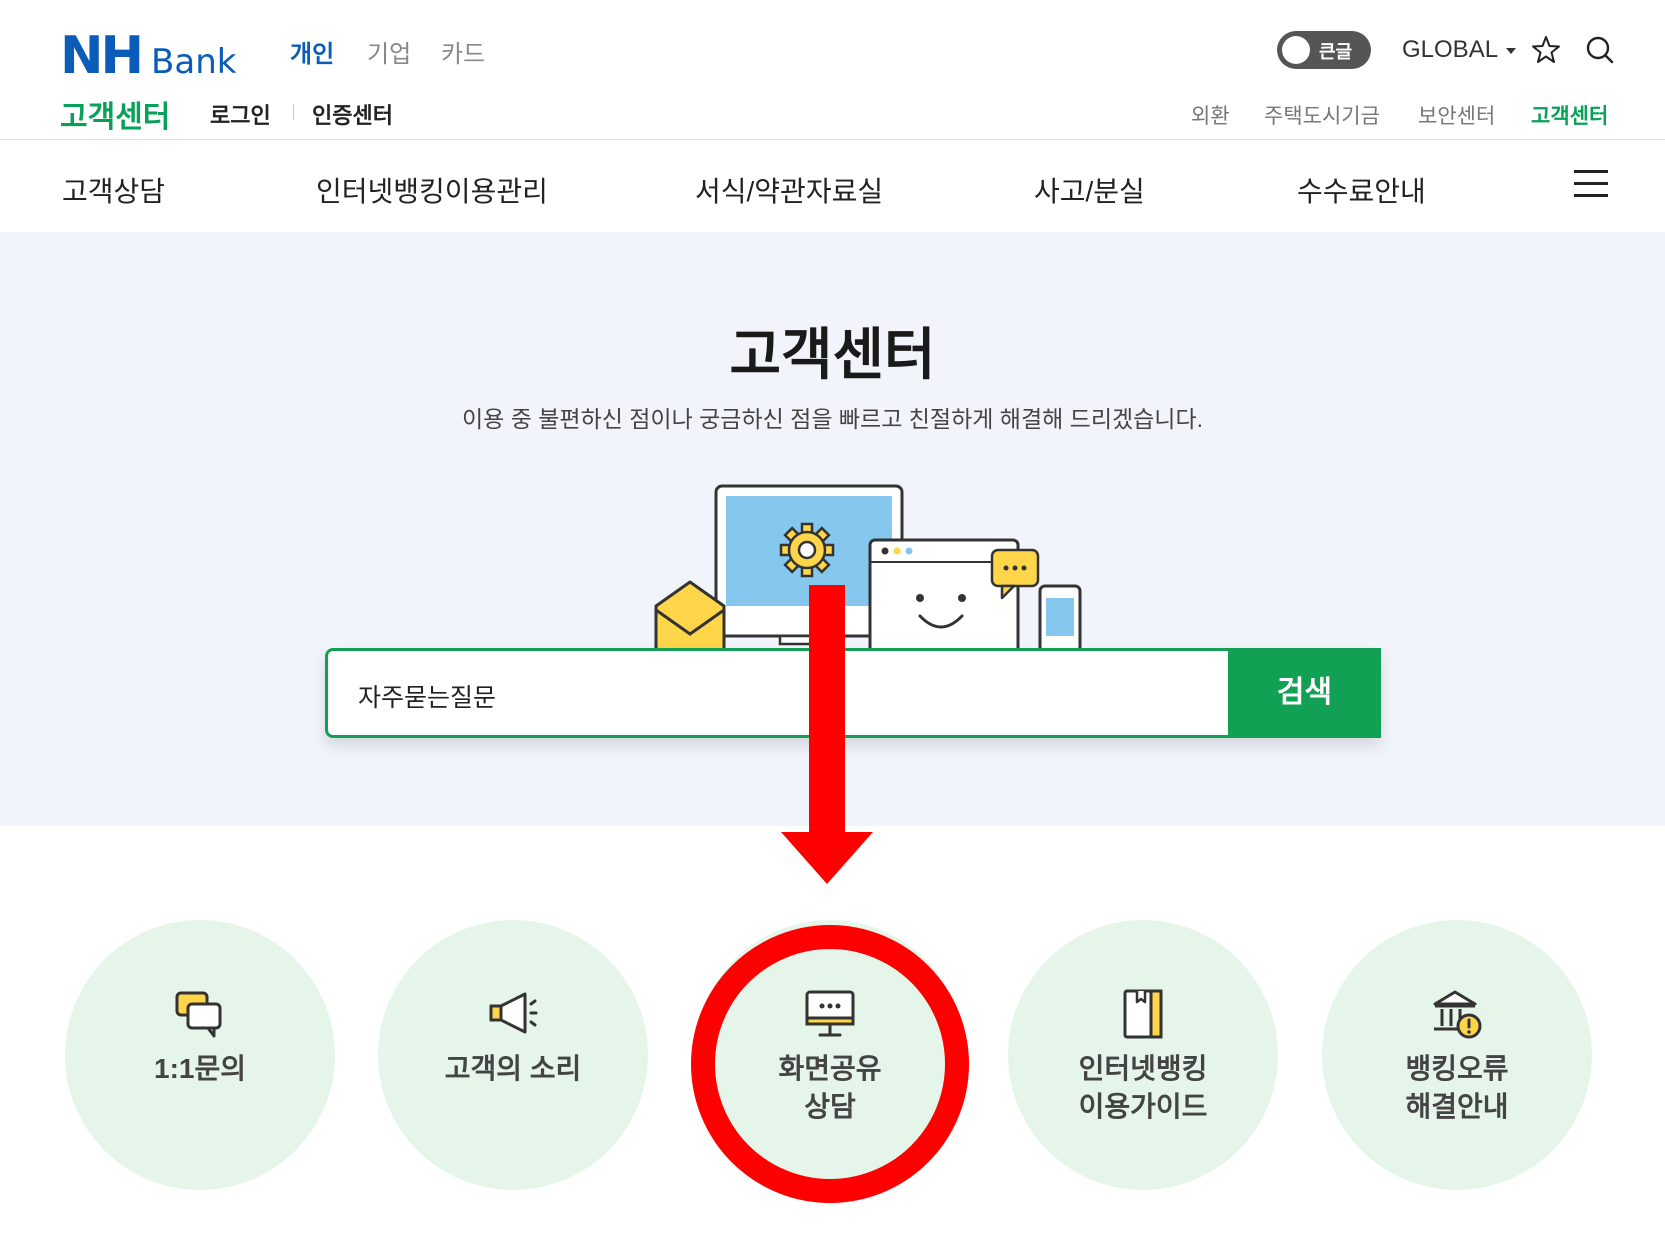 The width and height of the screenshot is (1665, 1242). What do you see at coordinates (1143, 1014) in the screenshot?
I see `book-icon` at bounding box center [1143, 1014].